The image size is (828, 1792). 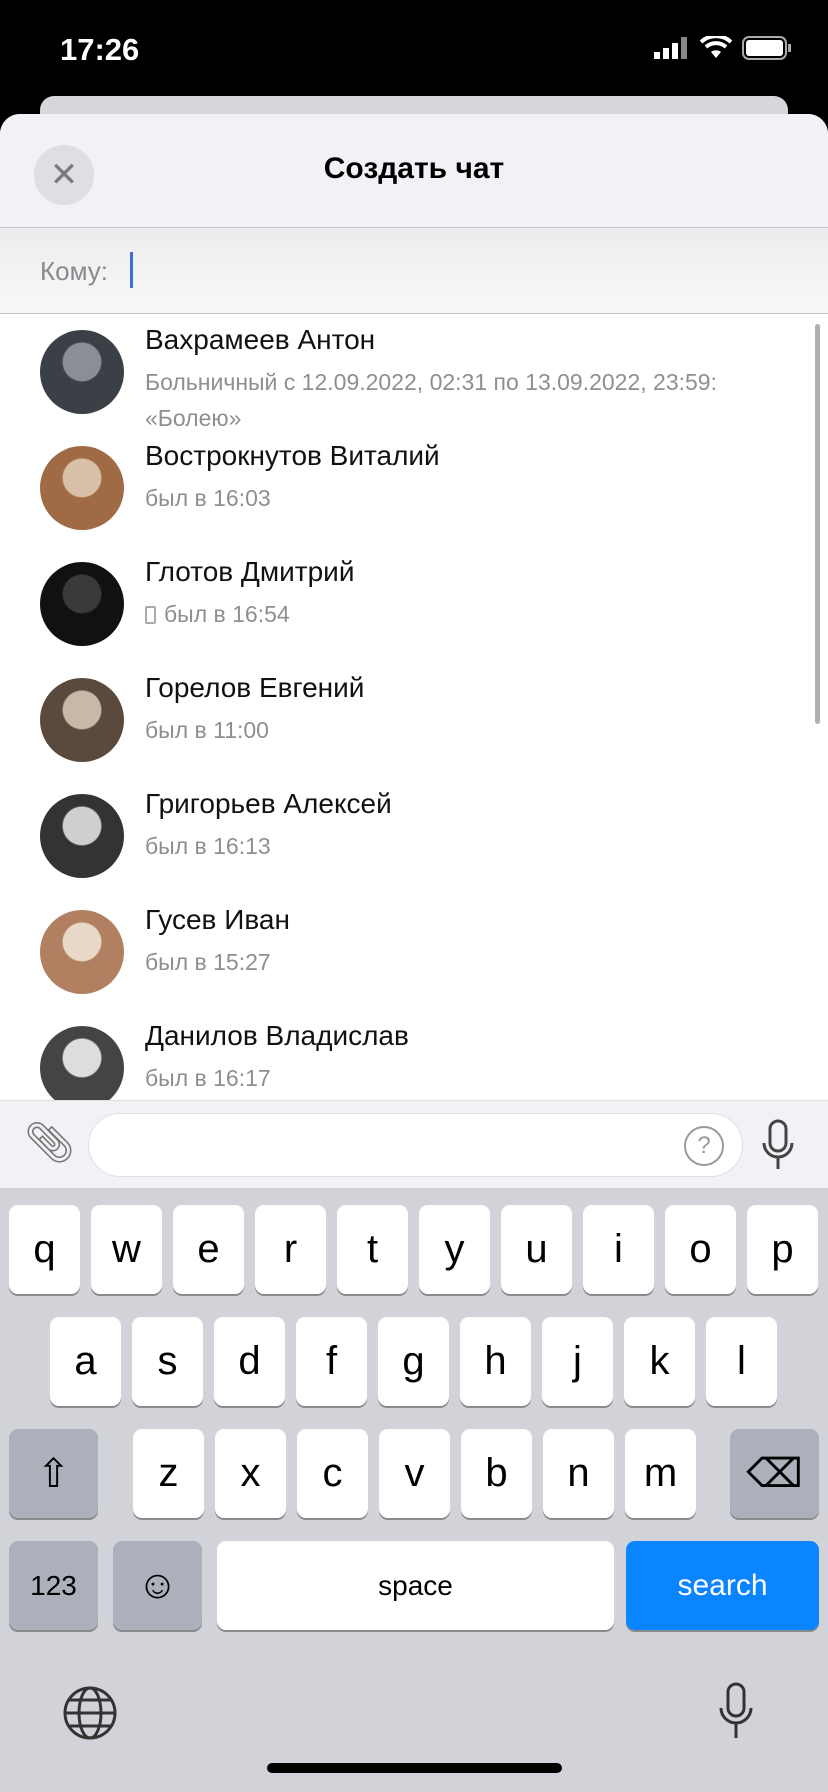 What do you see at coordinates (126, 1249) in the screenshot?
I see `key-w: w` at bounding box center [126, 1249].